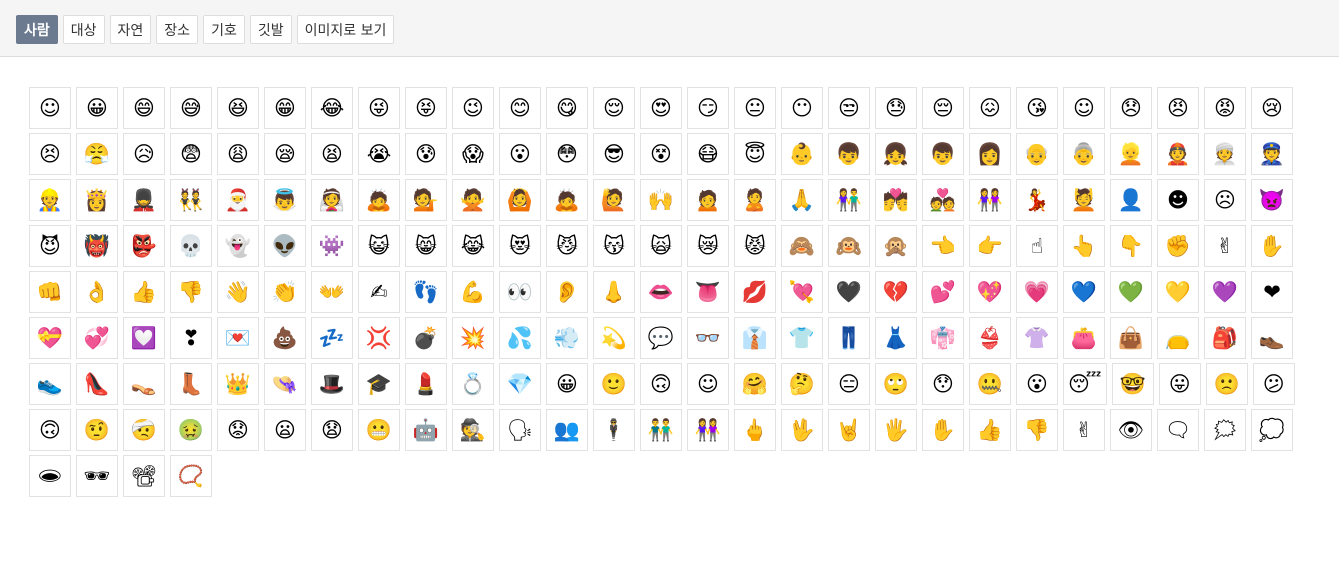  Describe the element at coordinates (83, 29) in the screenshot. I see `tab-category-1: 대상` at that location.